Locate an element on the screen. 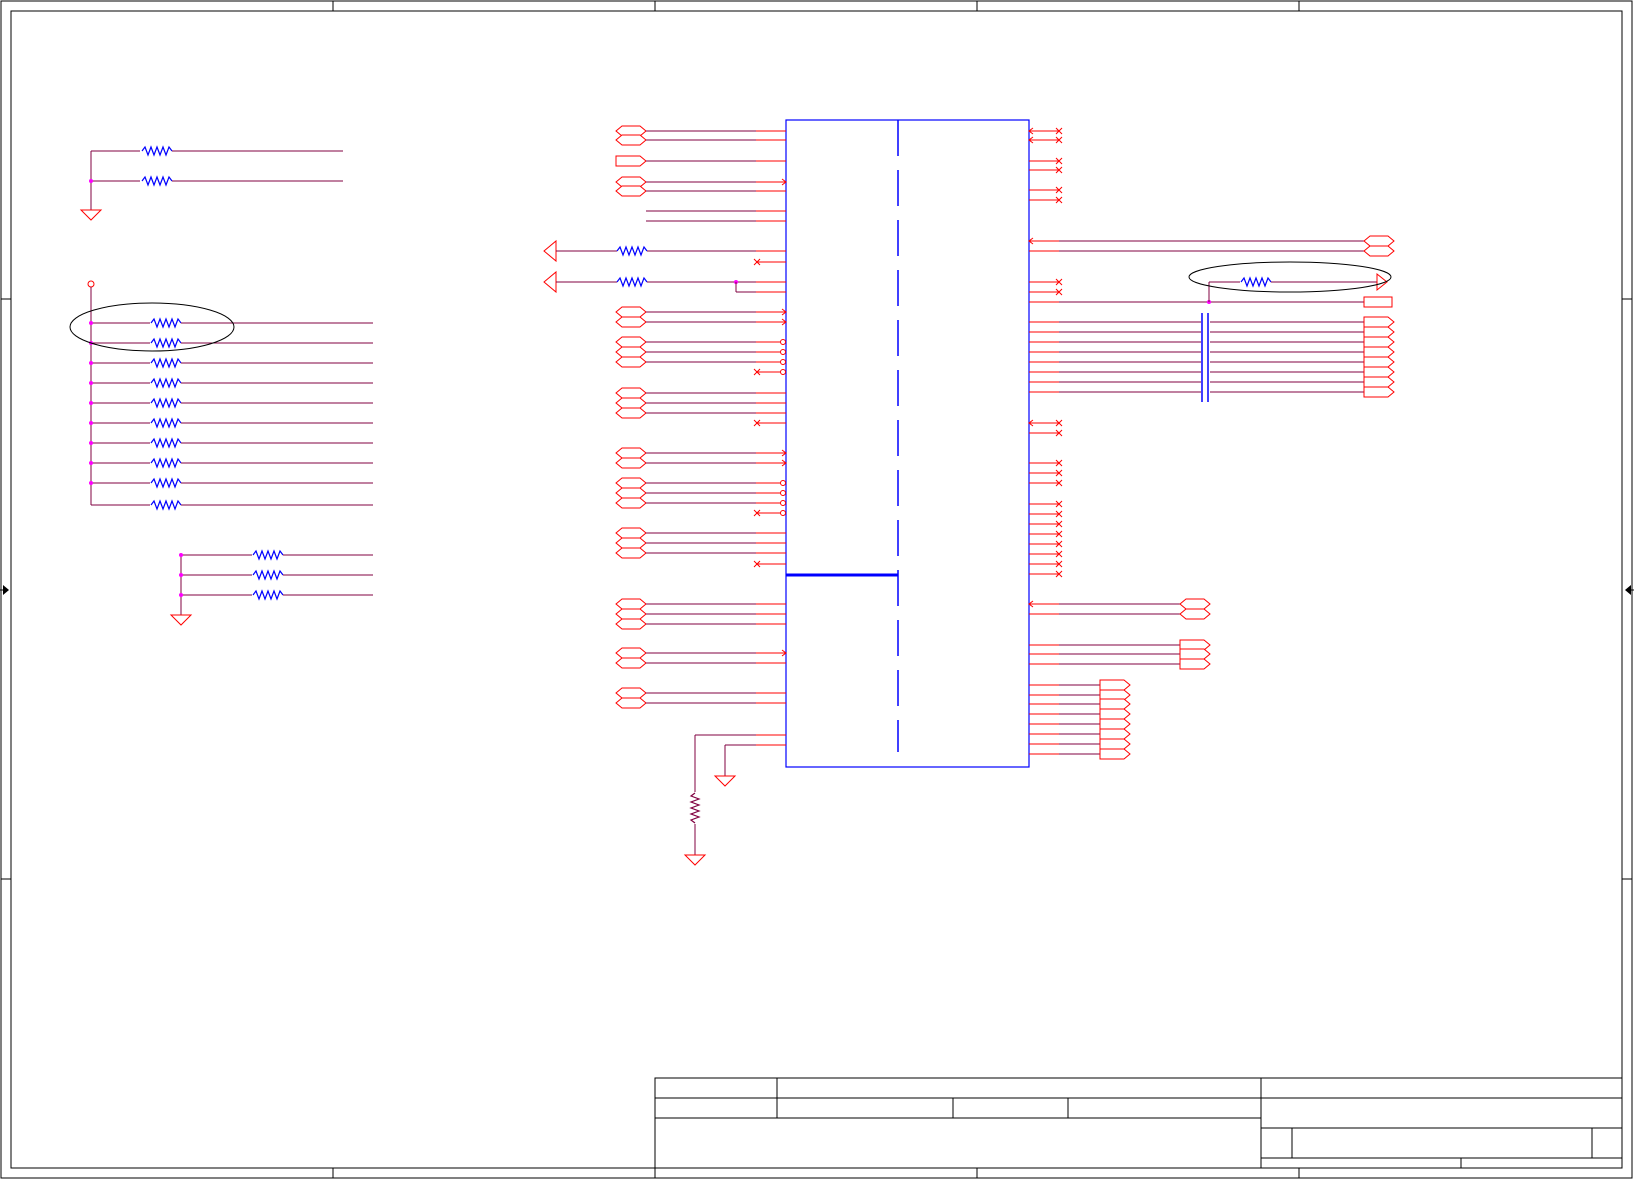  ic-right-pin-wiring is located at coordinates (1211, 443).